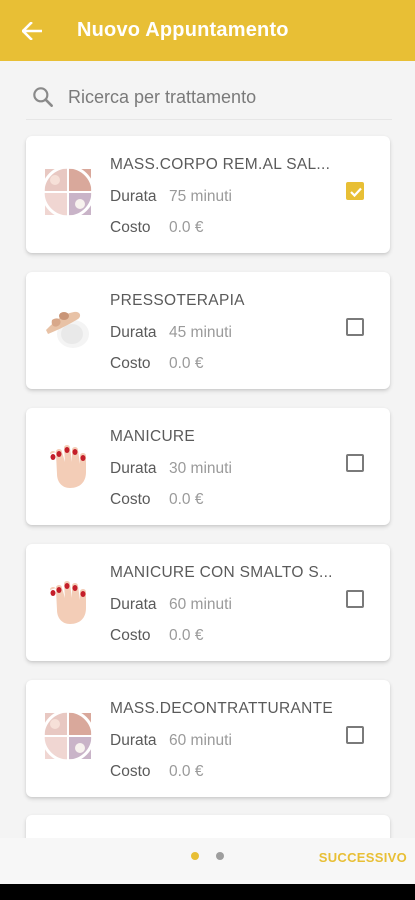  Describe the element at coordinates (195, 856) in the screenshot. I see `page-indicator-dot-active` at that location.